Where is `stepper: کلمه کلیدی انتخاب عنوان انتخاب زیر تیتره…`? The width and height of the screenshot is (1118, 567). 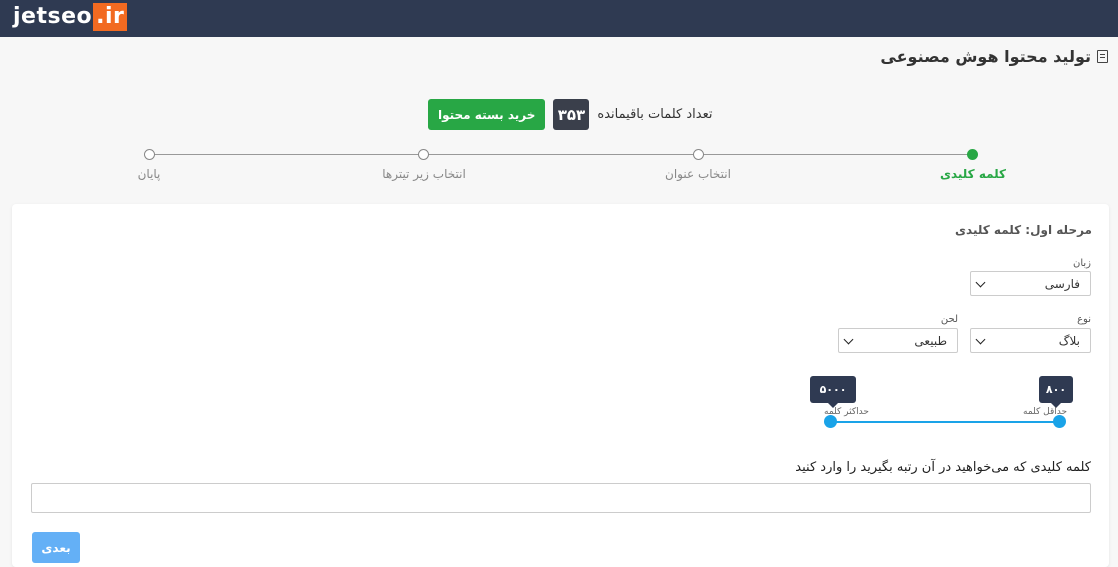 stepper: کلمه کلیدی انتخاب عنوان انتخاب زیر تیتره… is located at coordinates (559, 162).